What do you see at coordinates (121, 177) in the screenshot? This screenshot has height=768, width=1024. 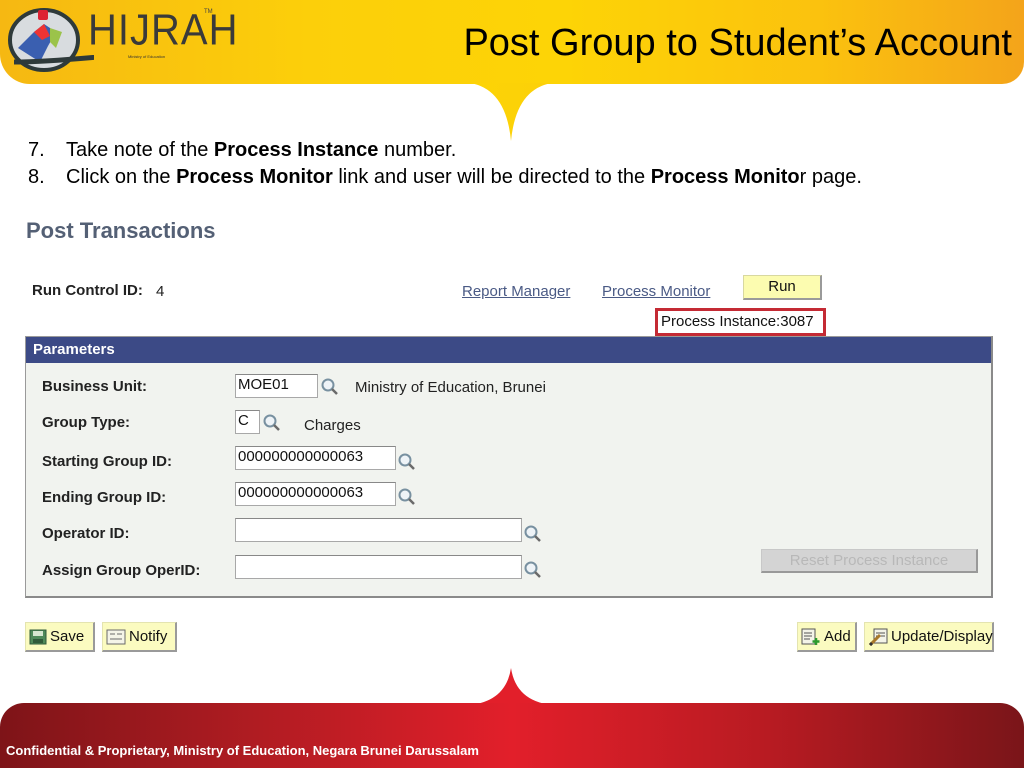 I see `step-text-part: Click on the` at bounding box center [121, 177].